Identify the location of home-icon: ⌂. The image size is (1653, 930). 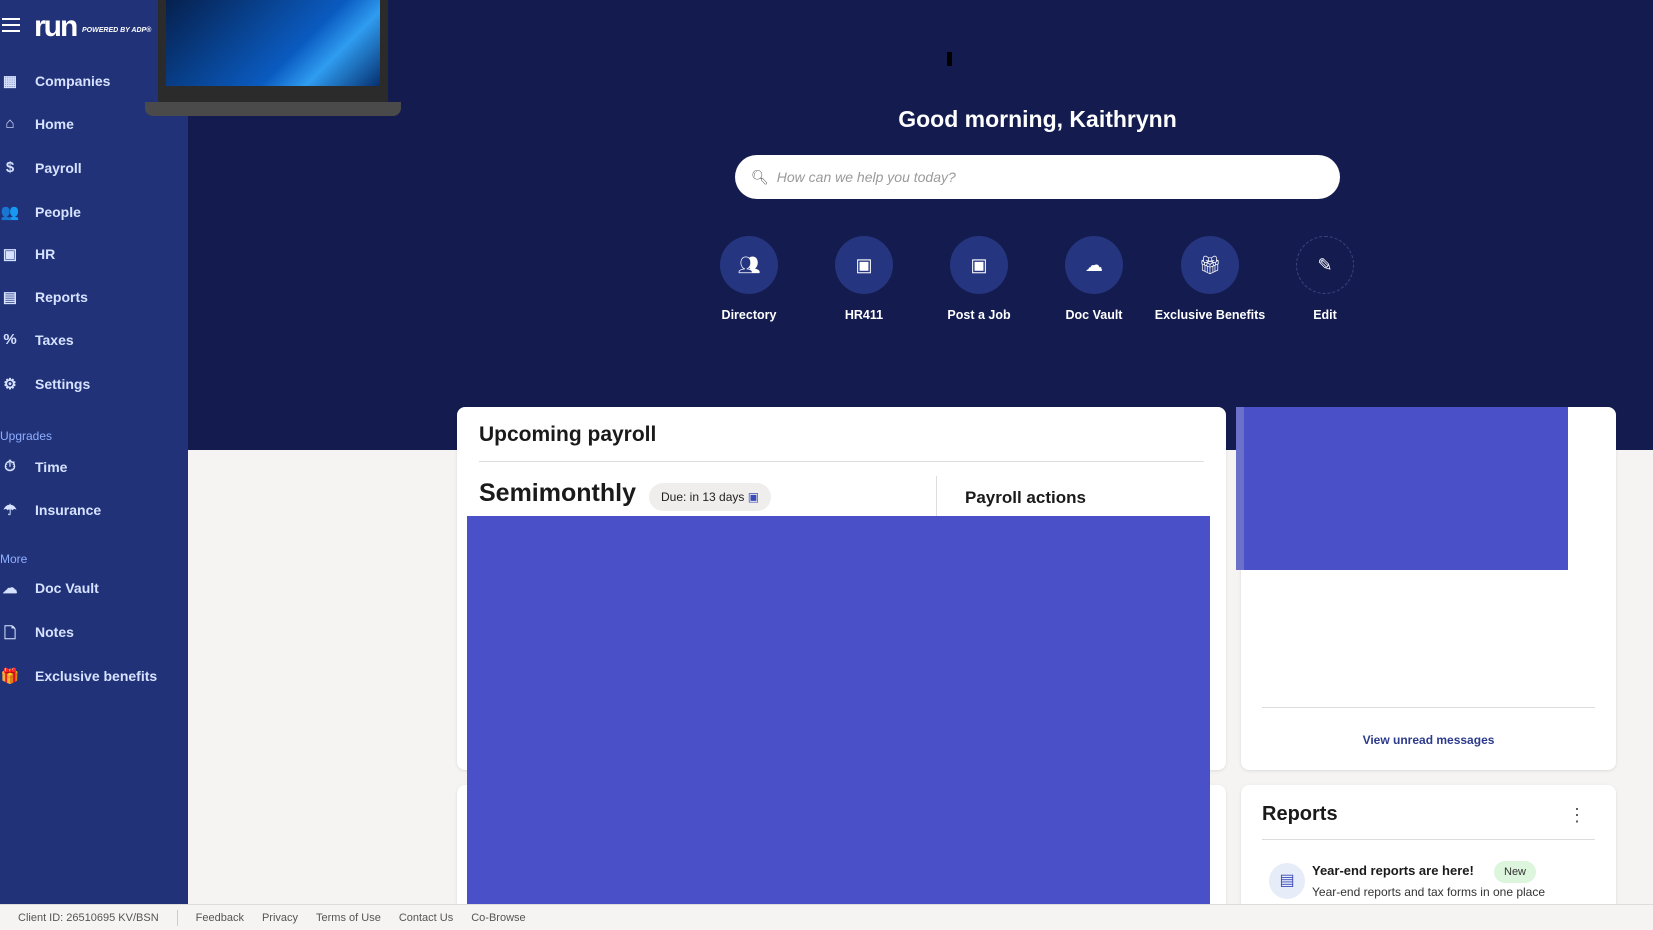
(10, 123).